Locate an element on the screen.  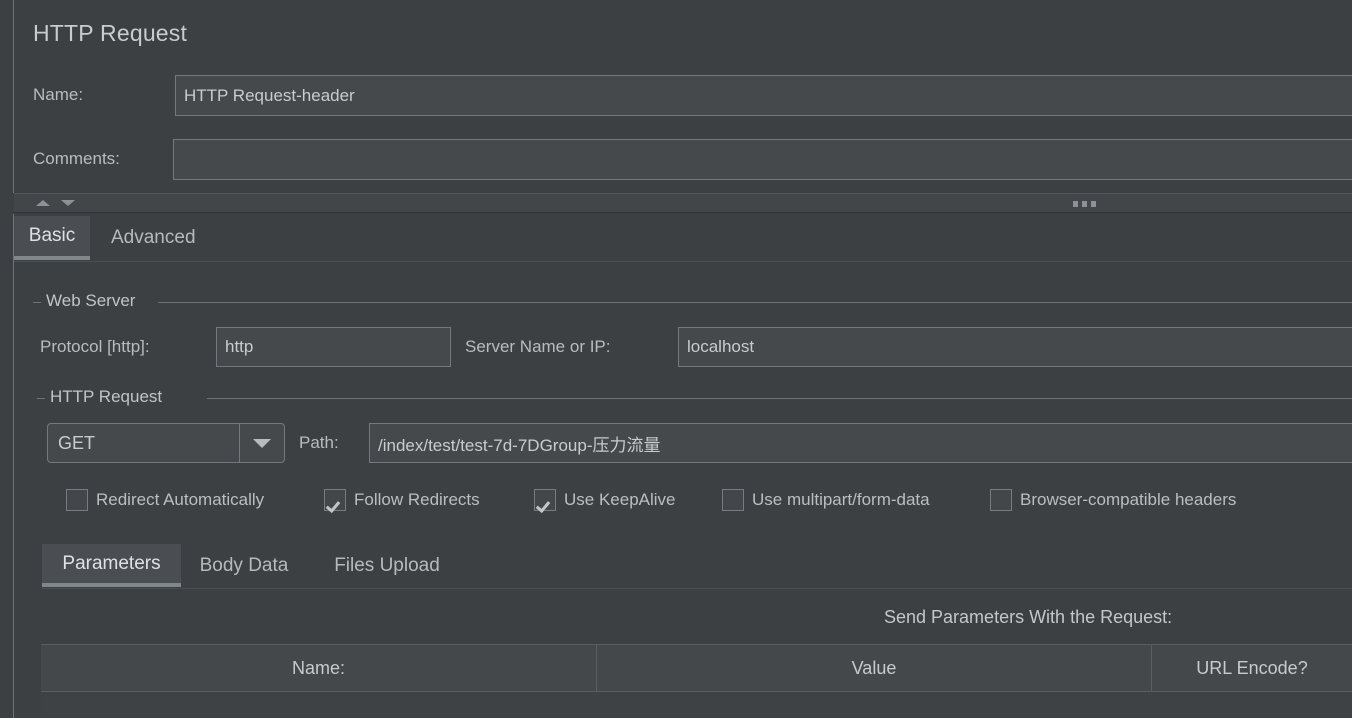
path-input: /index/test/test-7d-7DGroup-压力流量 is located at coordinates (860, 443).